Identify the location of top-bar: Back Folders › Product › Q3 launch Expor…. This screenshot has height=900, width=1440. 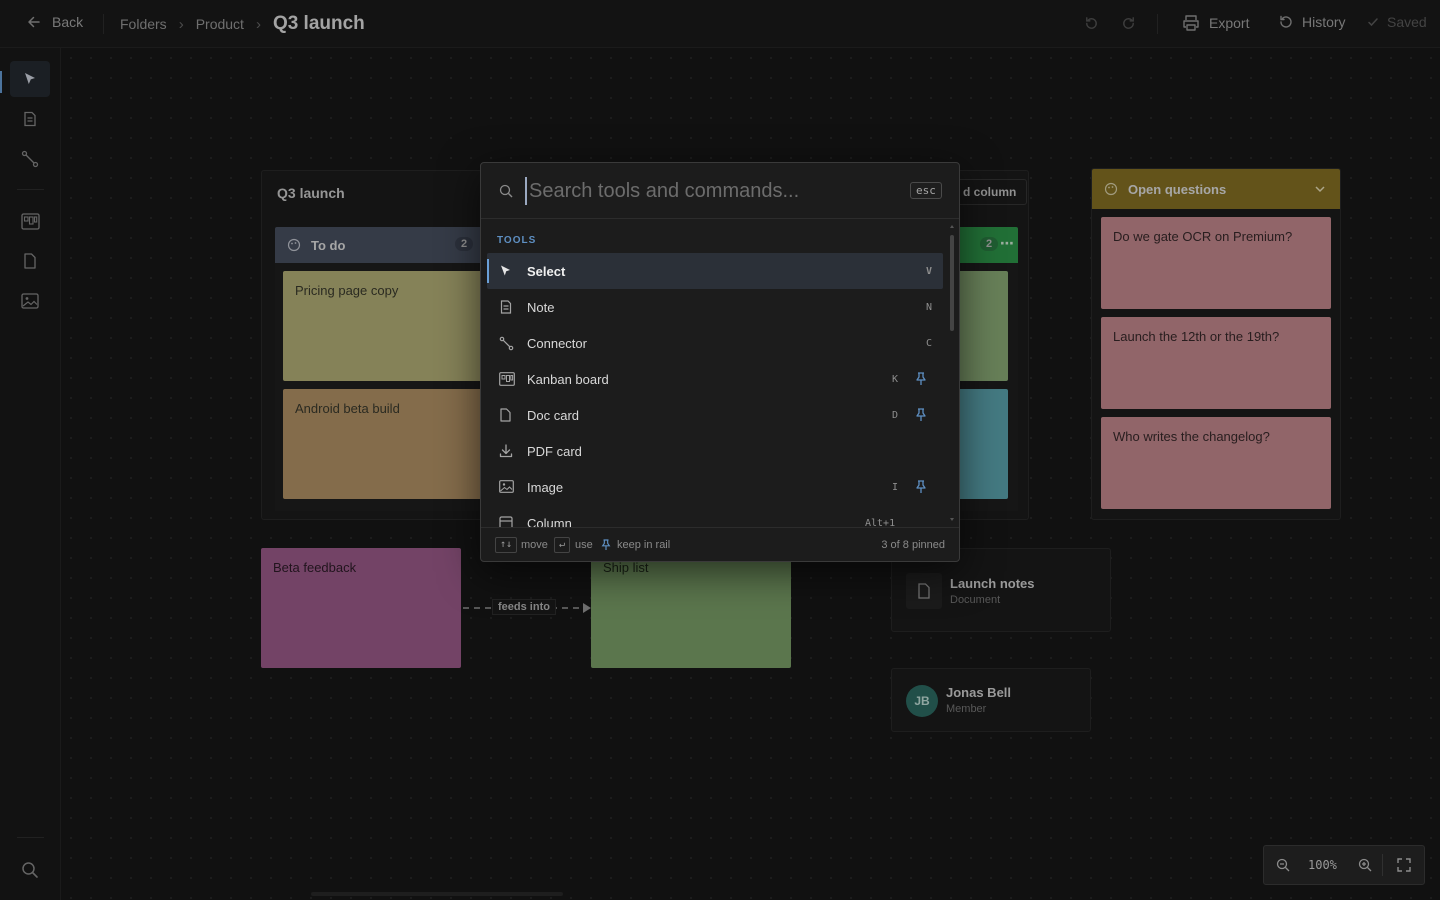
(720, 24).